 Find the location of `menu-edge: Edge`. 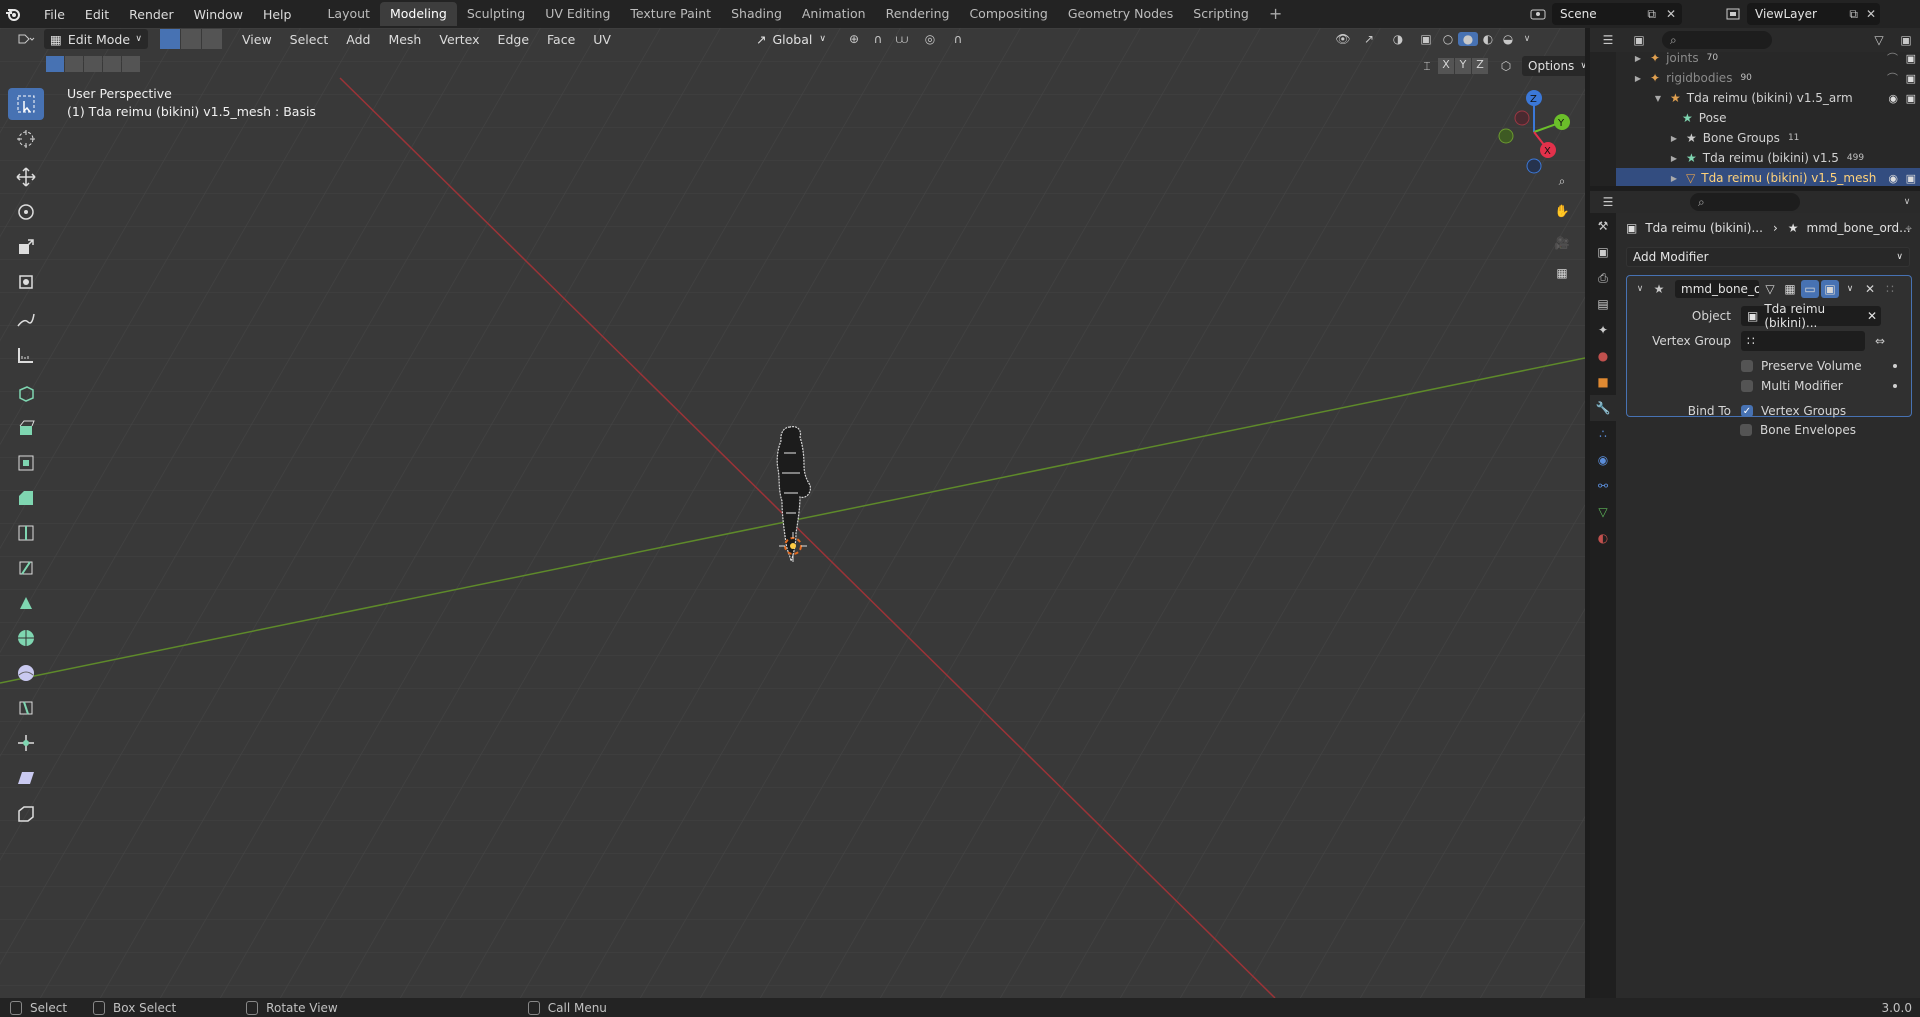

menu-edge: Edge is located at coordinates (513, 39).